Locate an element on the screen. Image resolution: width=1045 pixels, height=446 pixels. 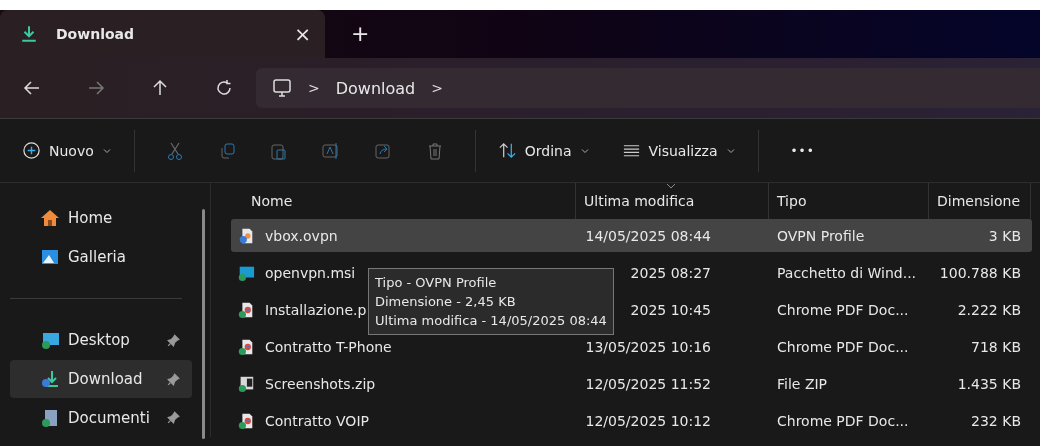
table-cell: 13/05/2025 10:16 is located at coordinates (648, 346).